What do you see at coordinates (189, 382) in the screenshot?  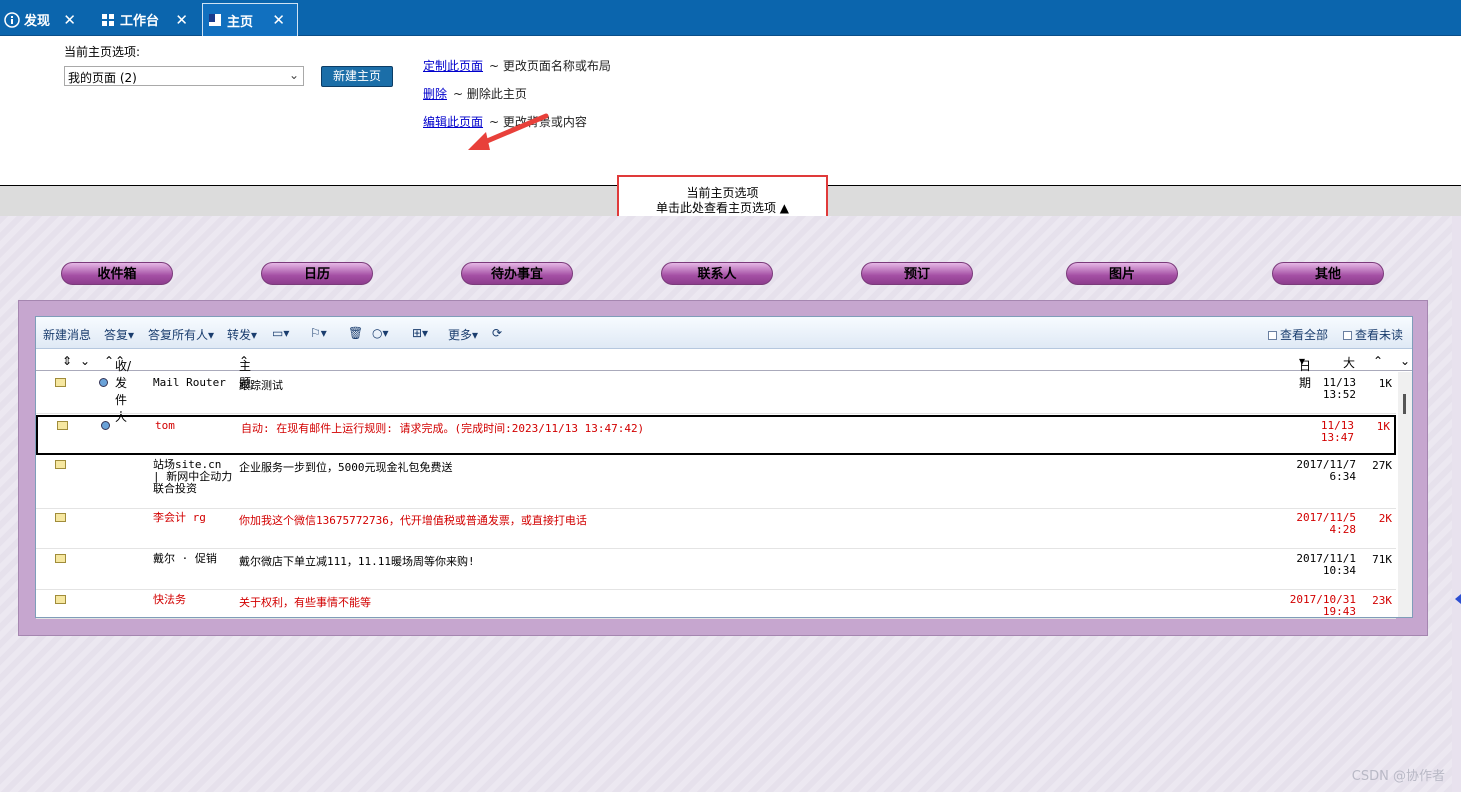 I see `message-from: Mail Router` at bounding box center [189, 382].